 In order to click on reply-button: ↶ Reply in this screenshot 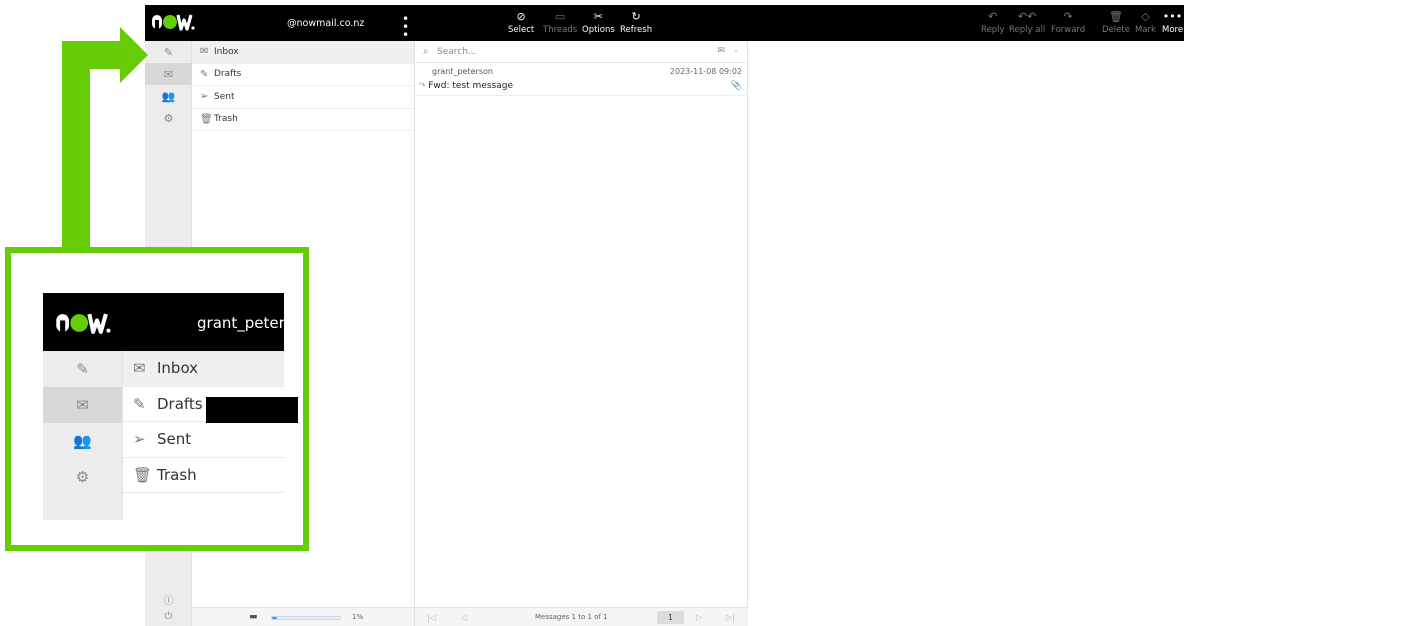, I will do `click(993, 22)`.